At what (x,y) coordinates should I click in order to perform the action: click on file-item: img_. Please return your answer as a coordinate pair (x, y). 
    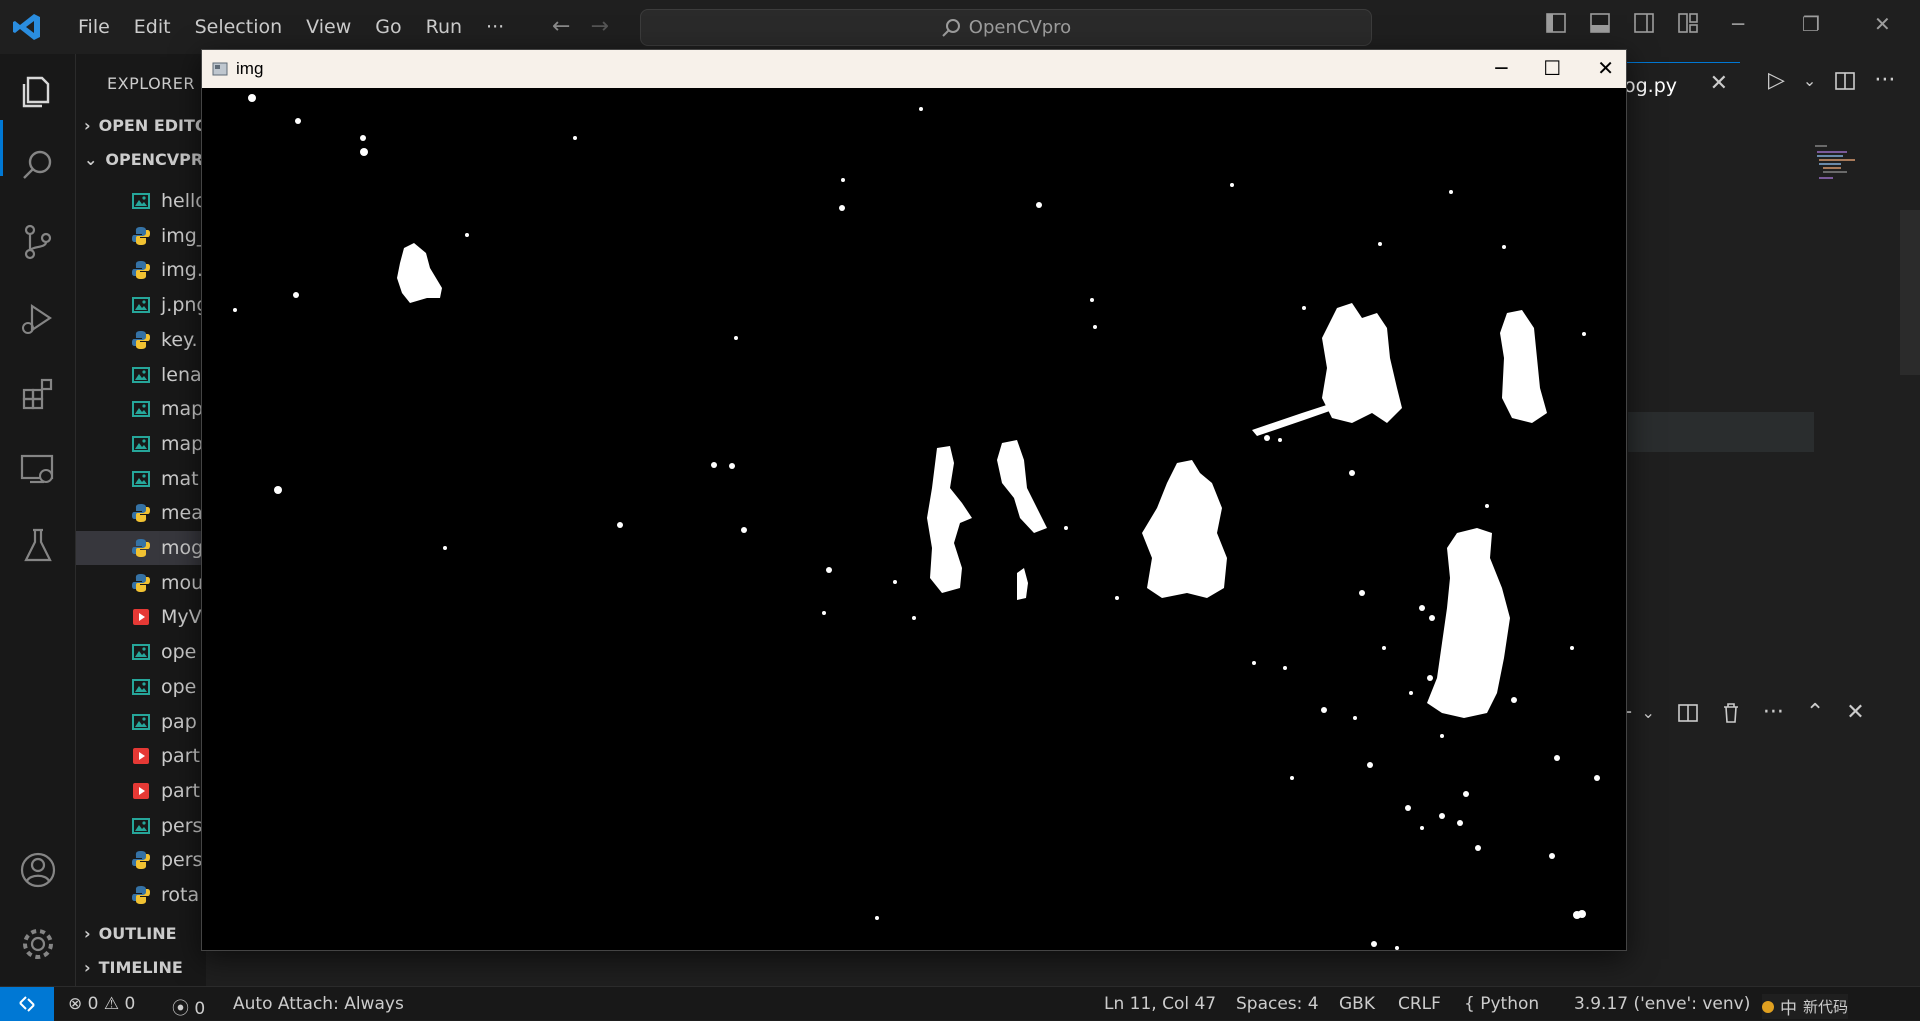
    Looking at the image, I should click on (141, 236).